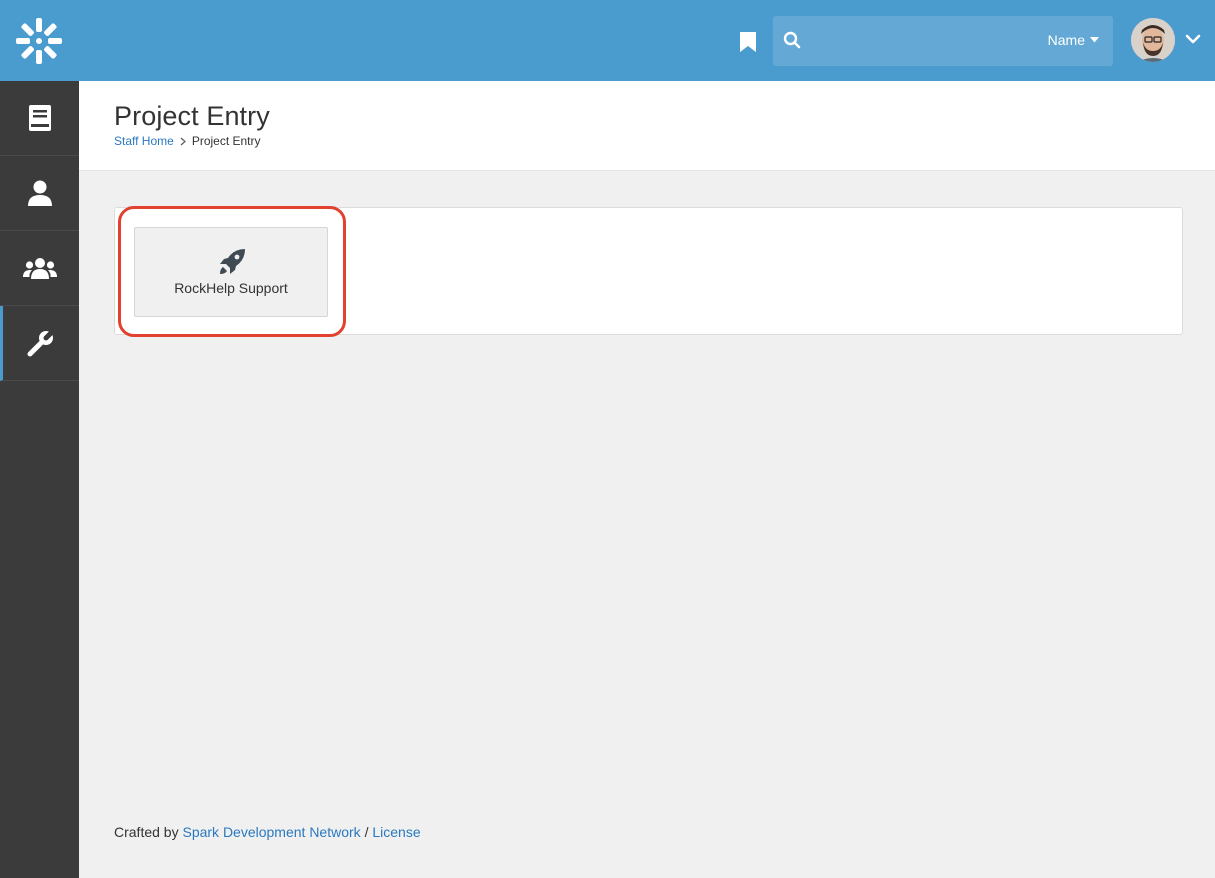  I want to click on page-title: Project Entry, so click(192, 116).